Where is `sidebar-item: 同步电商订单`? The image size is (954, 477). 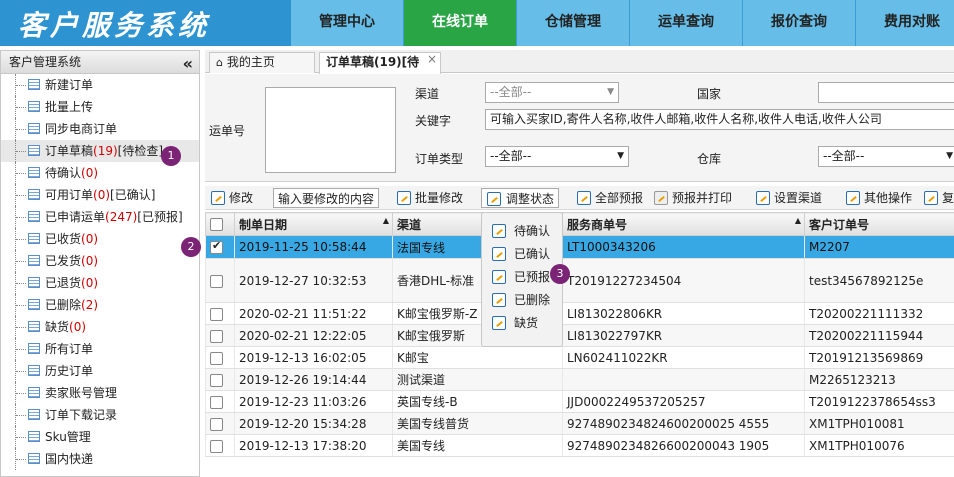
sidebar-item: 同步电商订单 is located at coordinates (100, 129).